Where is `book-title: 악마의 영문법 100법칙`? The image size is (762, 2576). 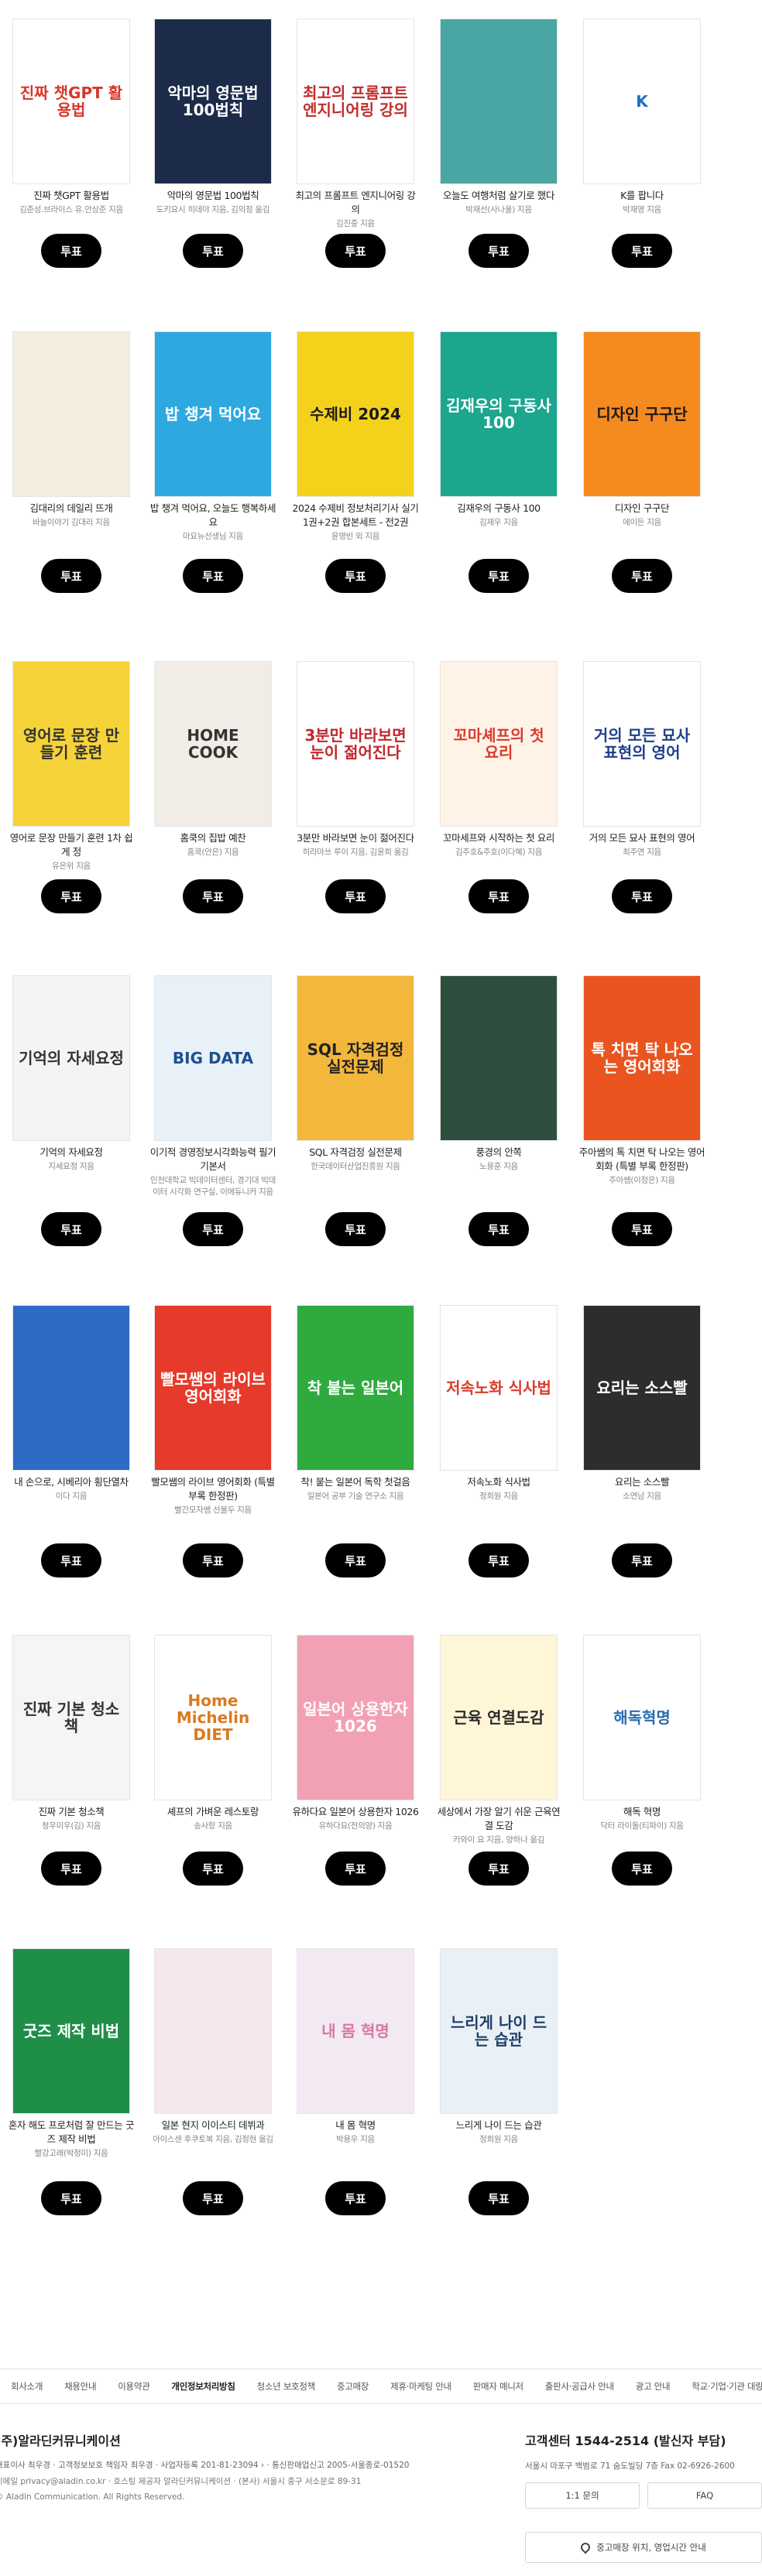 book-title: 악마의 영문법 100법칙 is located at coordinates (213, 196).